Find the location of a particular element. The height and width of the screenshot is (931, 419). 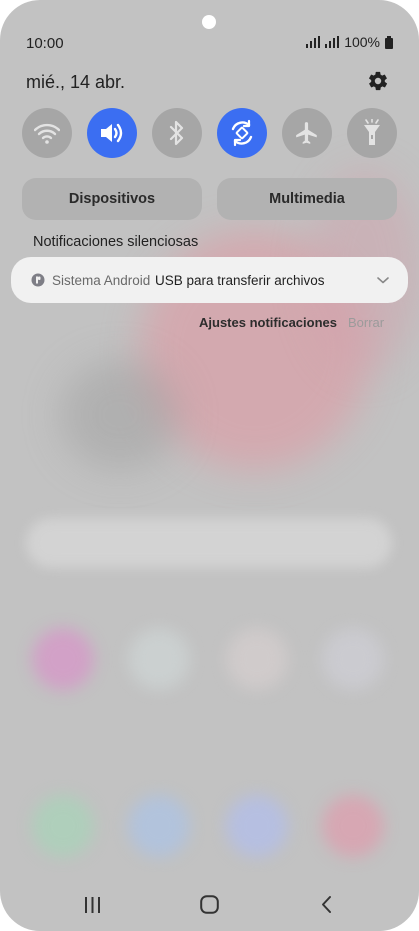

status-time: 10:00 is located at coordinates (45, 43).